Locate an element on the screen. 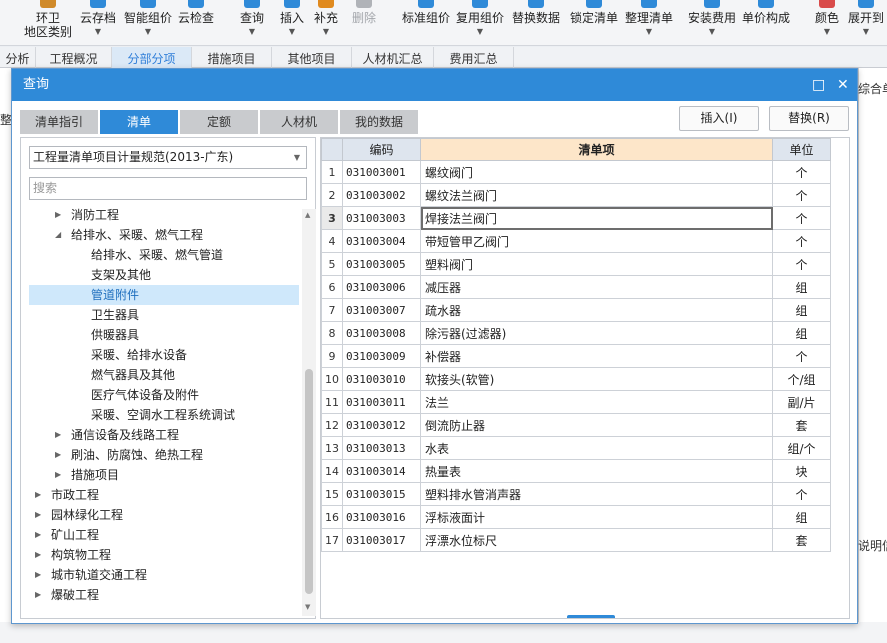 The image size is (887, 643). tree-node: 供暖器具 is located at coordinates (164, 335).